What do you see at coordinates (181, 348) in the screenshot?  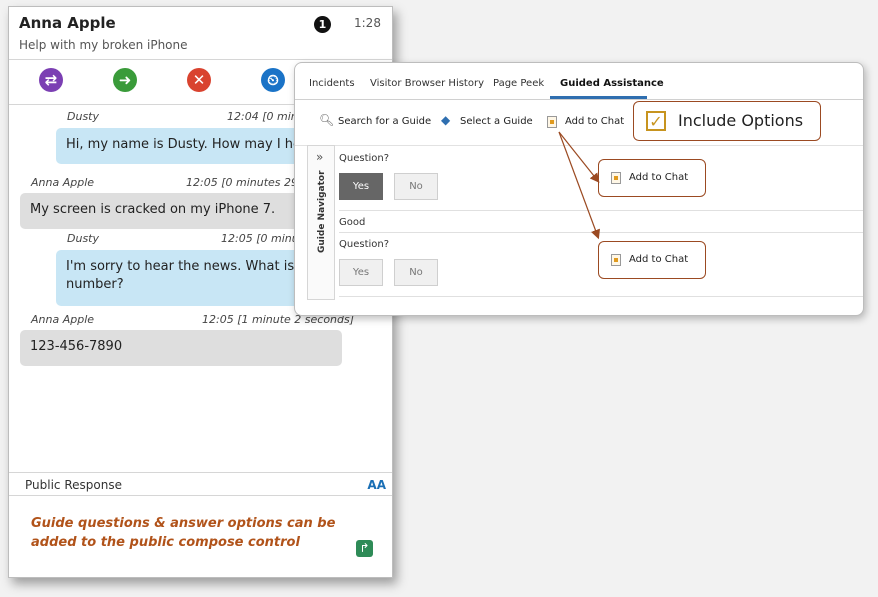 I see `customer-message: 123-456-7890` at bounding box center [181, 348].